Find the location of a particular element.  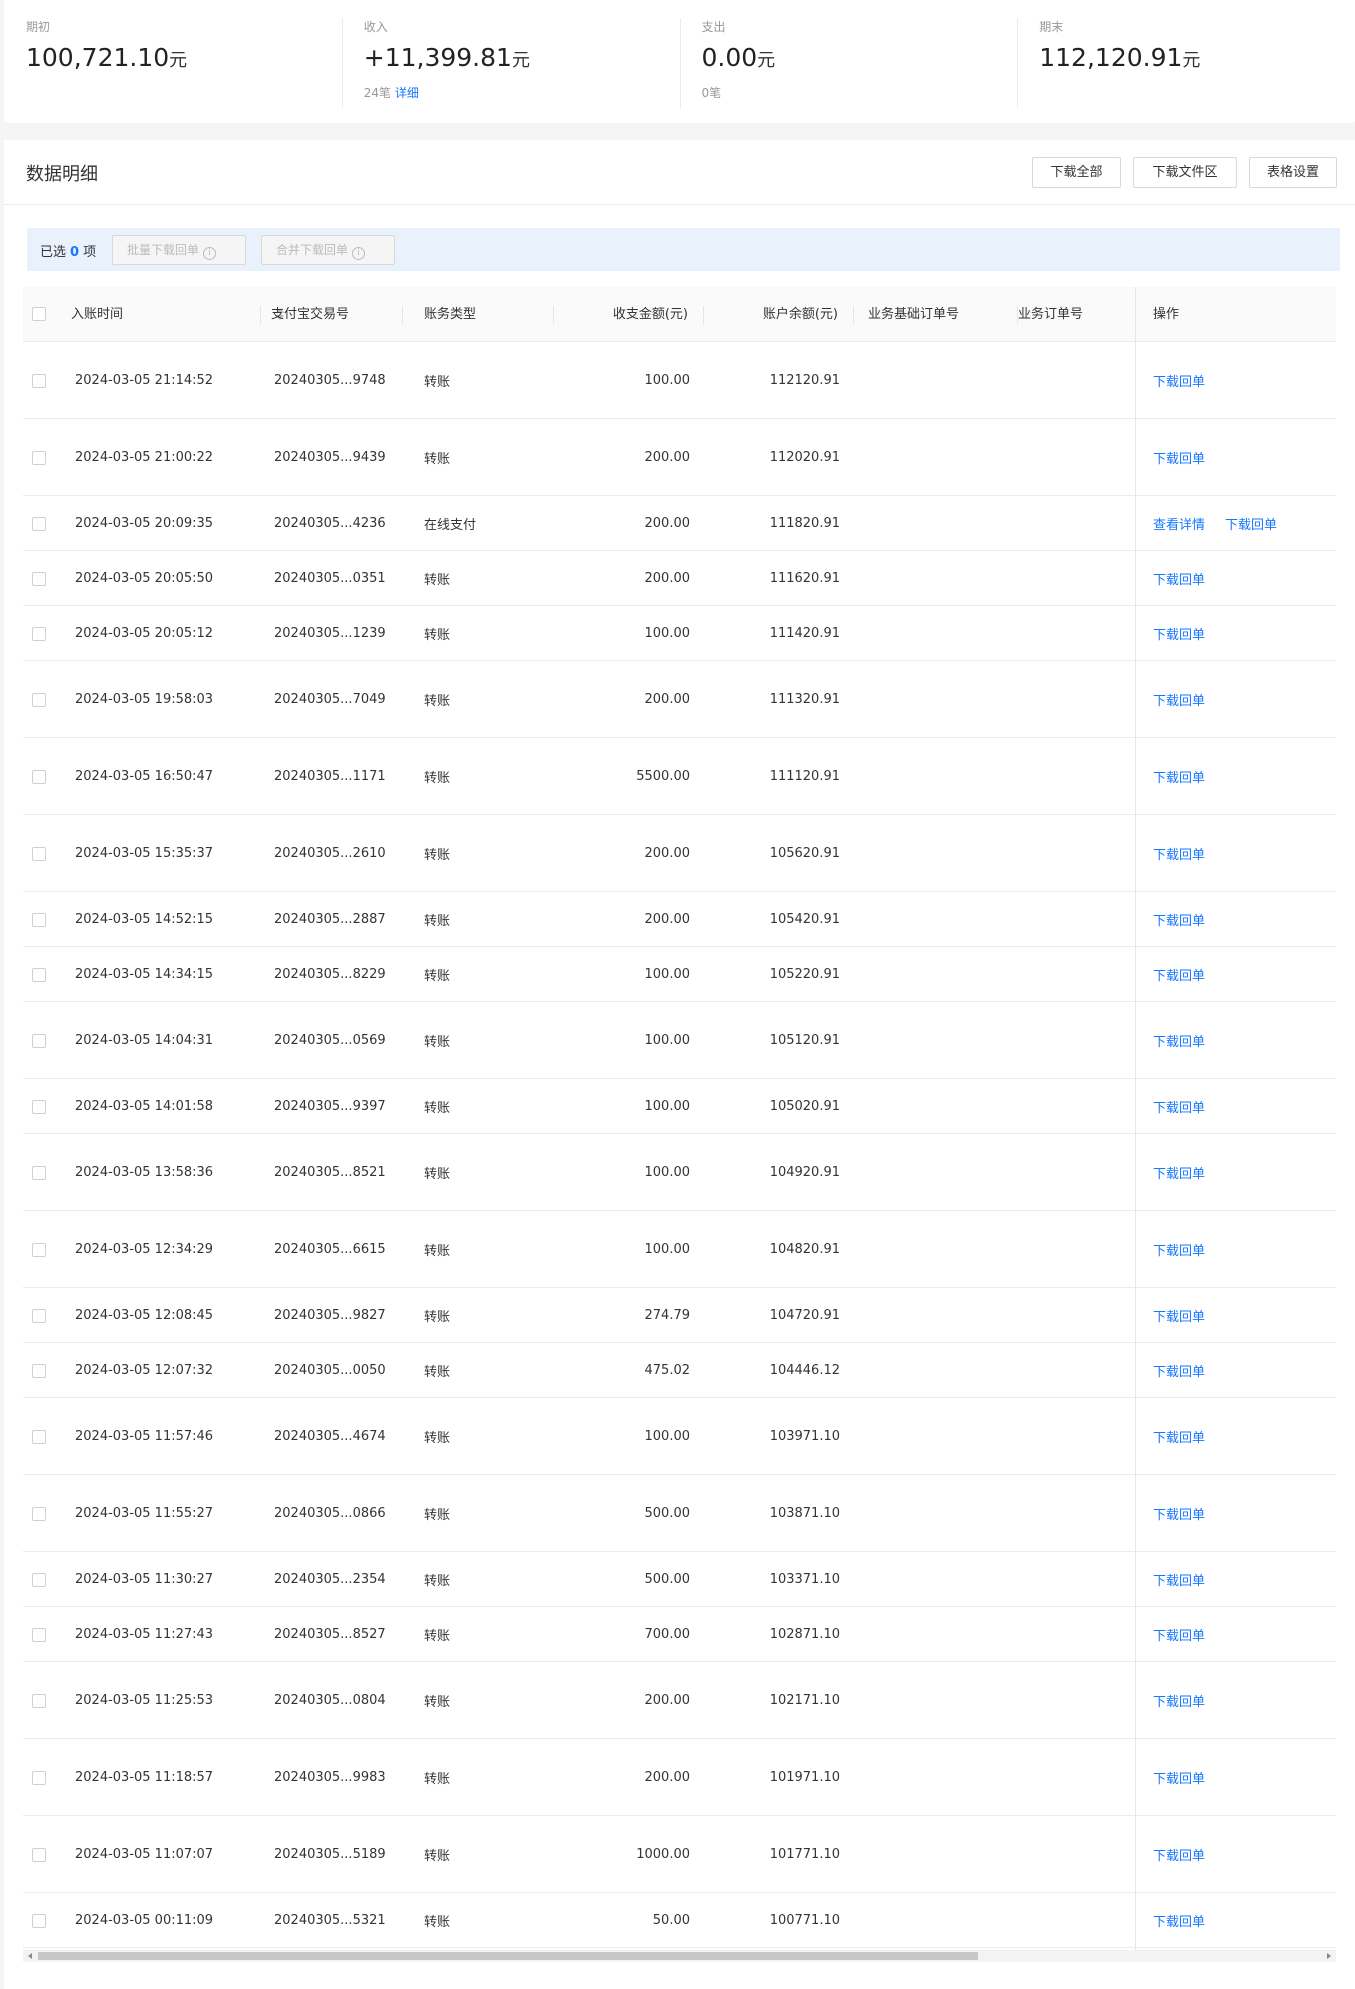

cell-balance: 104920.91 is located at coordinates (804, 1172).